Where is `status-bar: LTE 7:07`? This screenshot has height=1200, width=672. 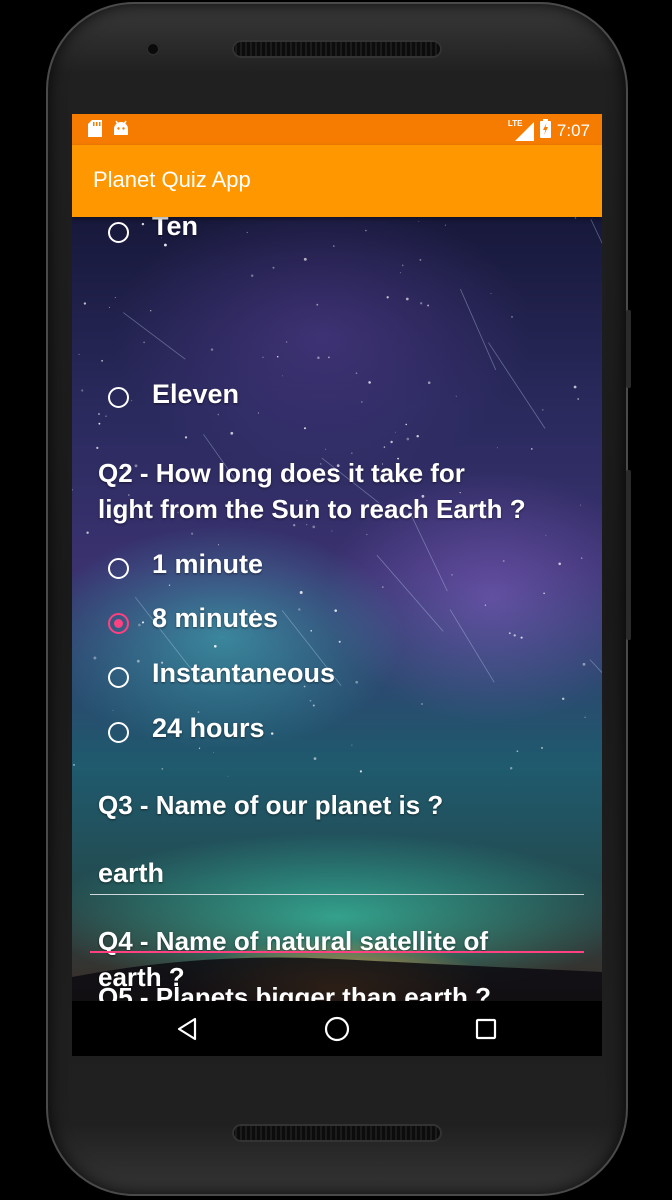
status-bar: LTE 7:07 is located at coordinates (337, 129).